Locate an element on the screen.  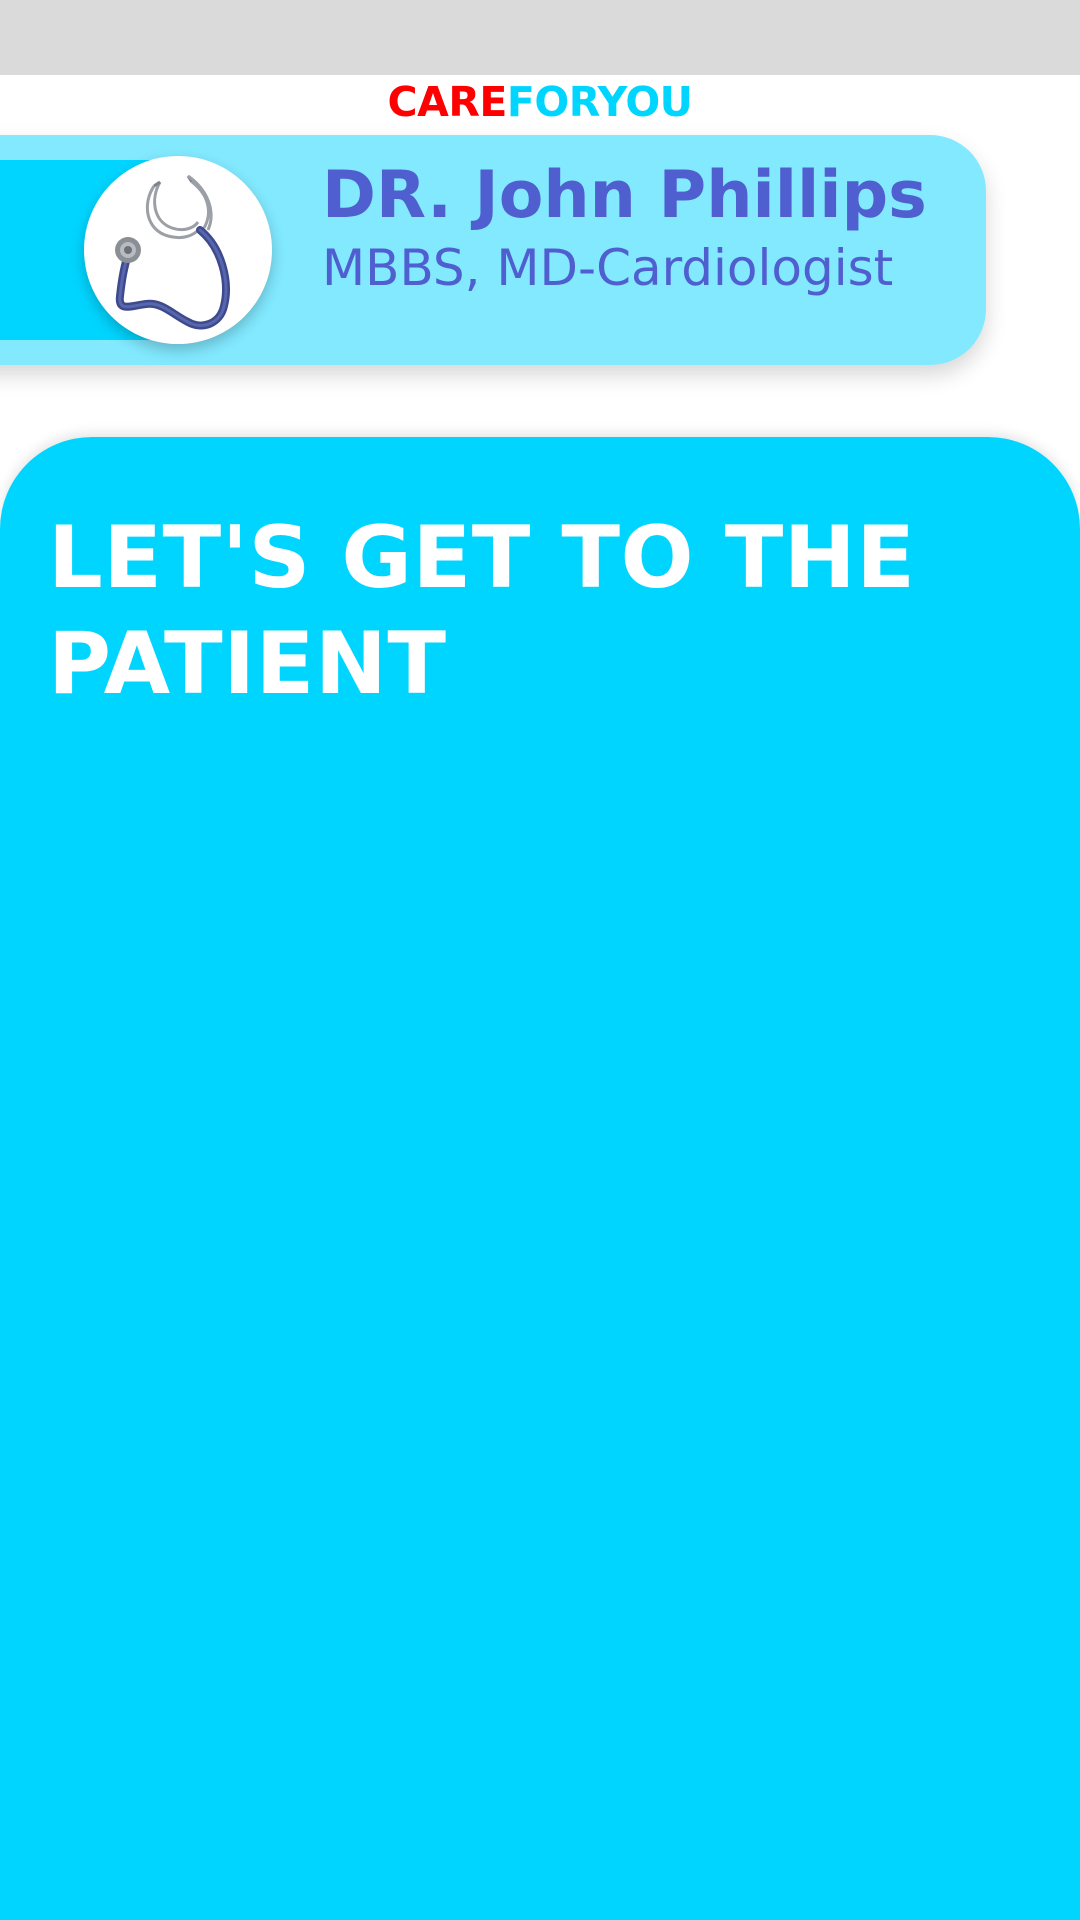
doctor-degree: MBBS, MD-Cardiologist is located at coordinates (608, 268).